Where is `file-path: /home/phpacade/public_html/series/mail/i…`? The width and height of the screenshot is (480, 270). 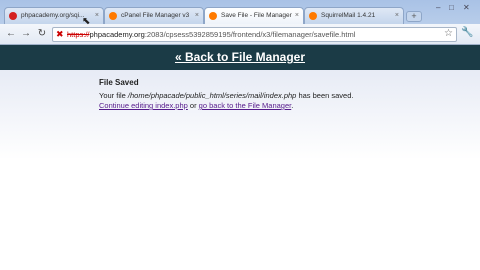
file-path: /home/phpacade/public_html/series/mail/i… is located at coordinates (212, 95).